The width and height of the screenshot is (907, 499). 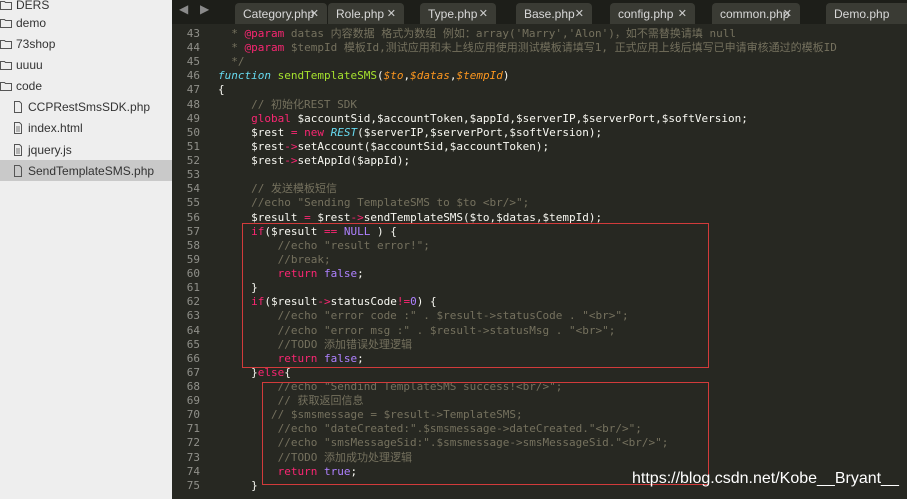 I want to click on code-token: // 初始化REST SDK, so click(x=287, y=104).